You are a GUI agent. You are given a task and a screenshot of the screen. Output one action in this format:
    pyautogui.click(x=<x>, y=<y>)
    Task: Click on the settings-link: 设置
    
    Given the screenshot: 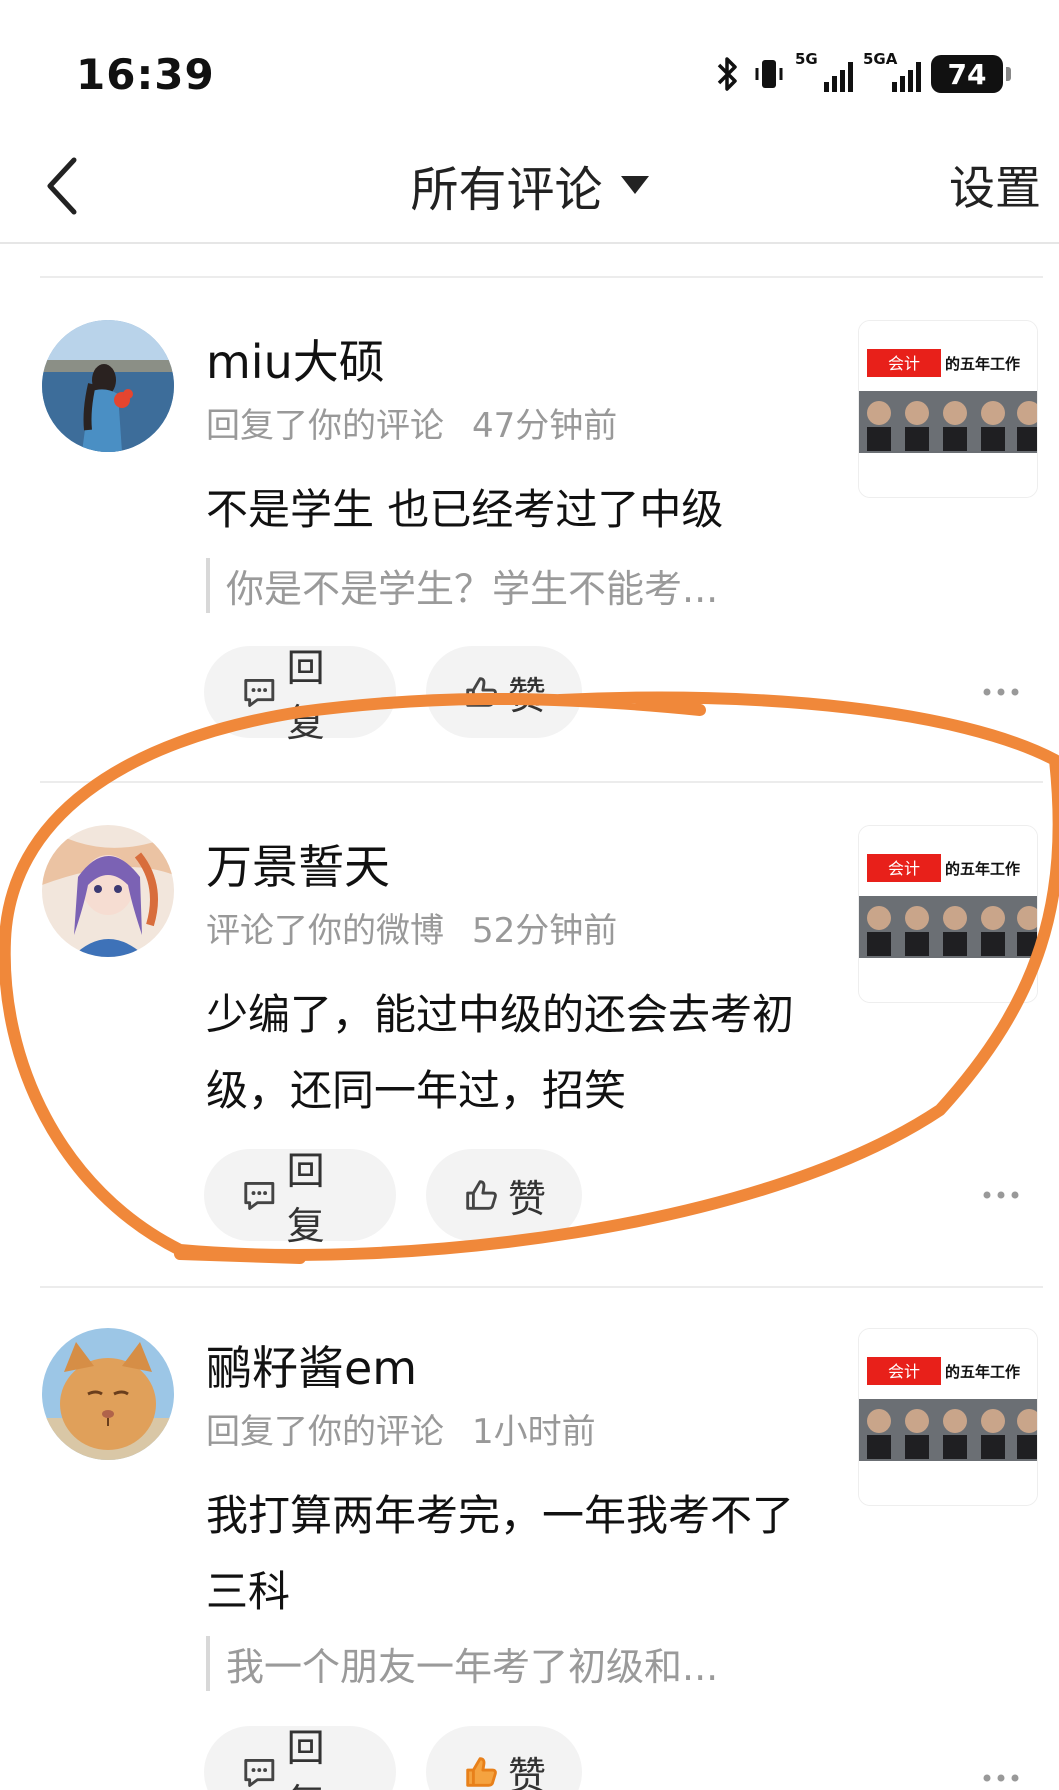 What is the action you would take?
    pyautogui.click(x=995, y=185)
    